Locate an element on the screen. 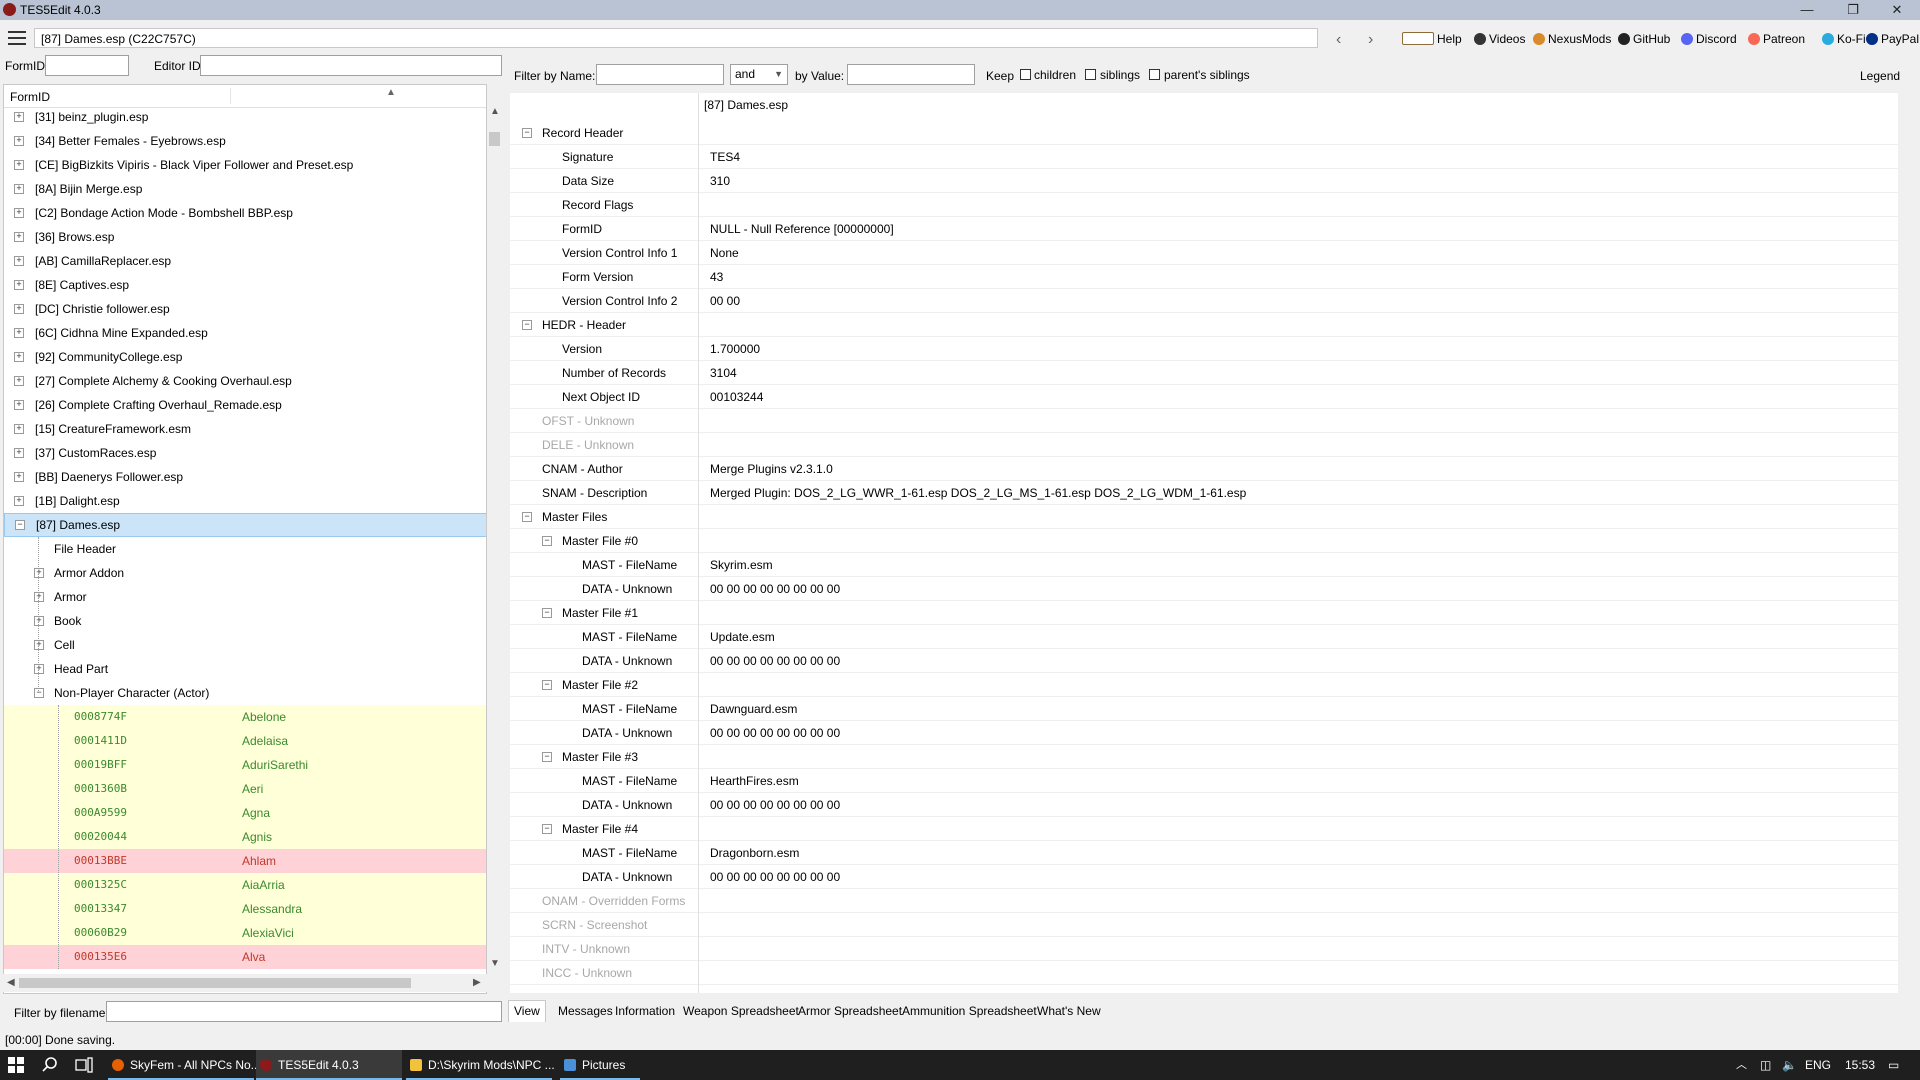 Image resolution: width=1920 pixels, height=1080 pixels. language-indicator: ENG is located at coordinates (1818, 1065).